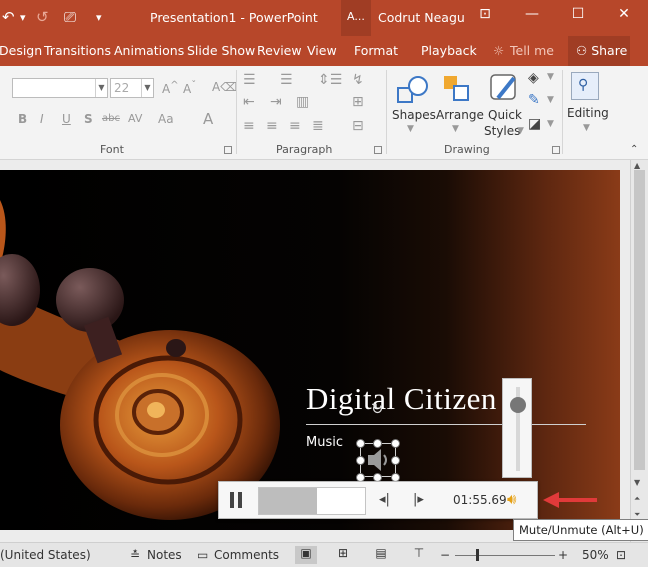 The height and width of the screenshot is (567, 648). What do you see at coordinates (135, 555) in the screenshot?
I see `notes-icon: ≛` at bounding box center [135, 555].